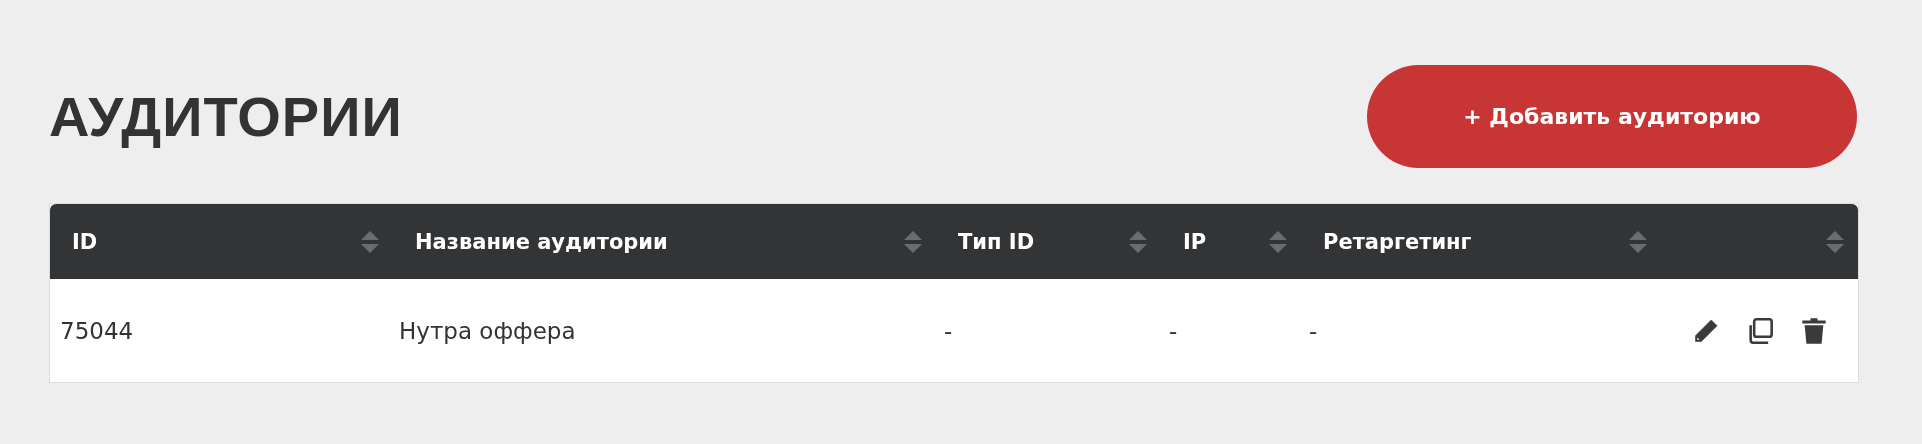 This screenshot has height=444, width=1922. What do you see at coordinates (1706, 330) in the screenshot?
I see `pencil-icon` at bounding box center [1706, 330].